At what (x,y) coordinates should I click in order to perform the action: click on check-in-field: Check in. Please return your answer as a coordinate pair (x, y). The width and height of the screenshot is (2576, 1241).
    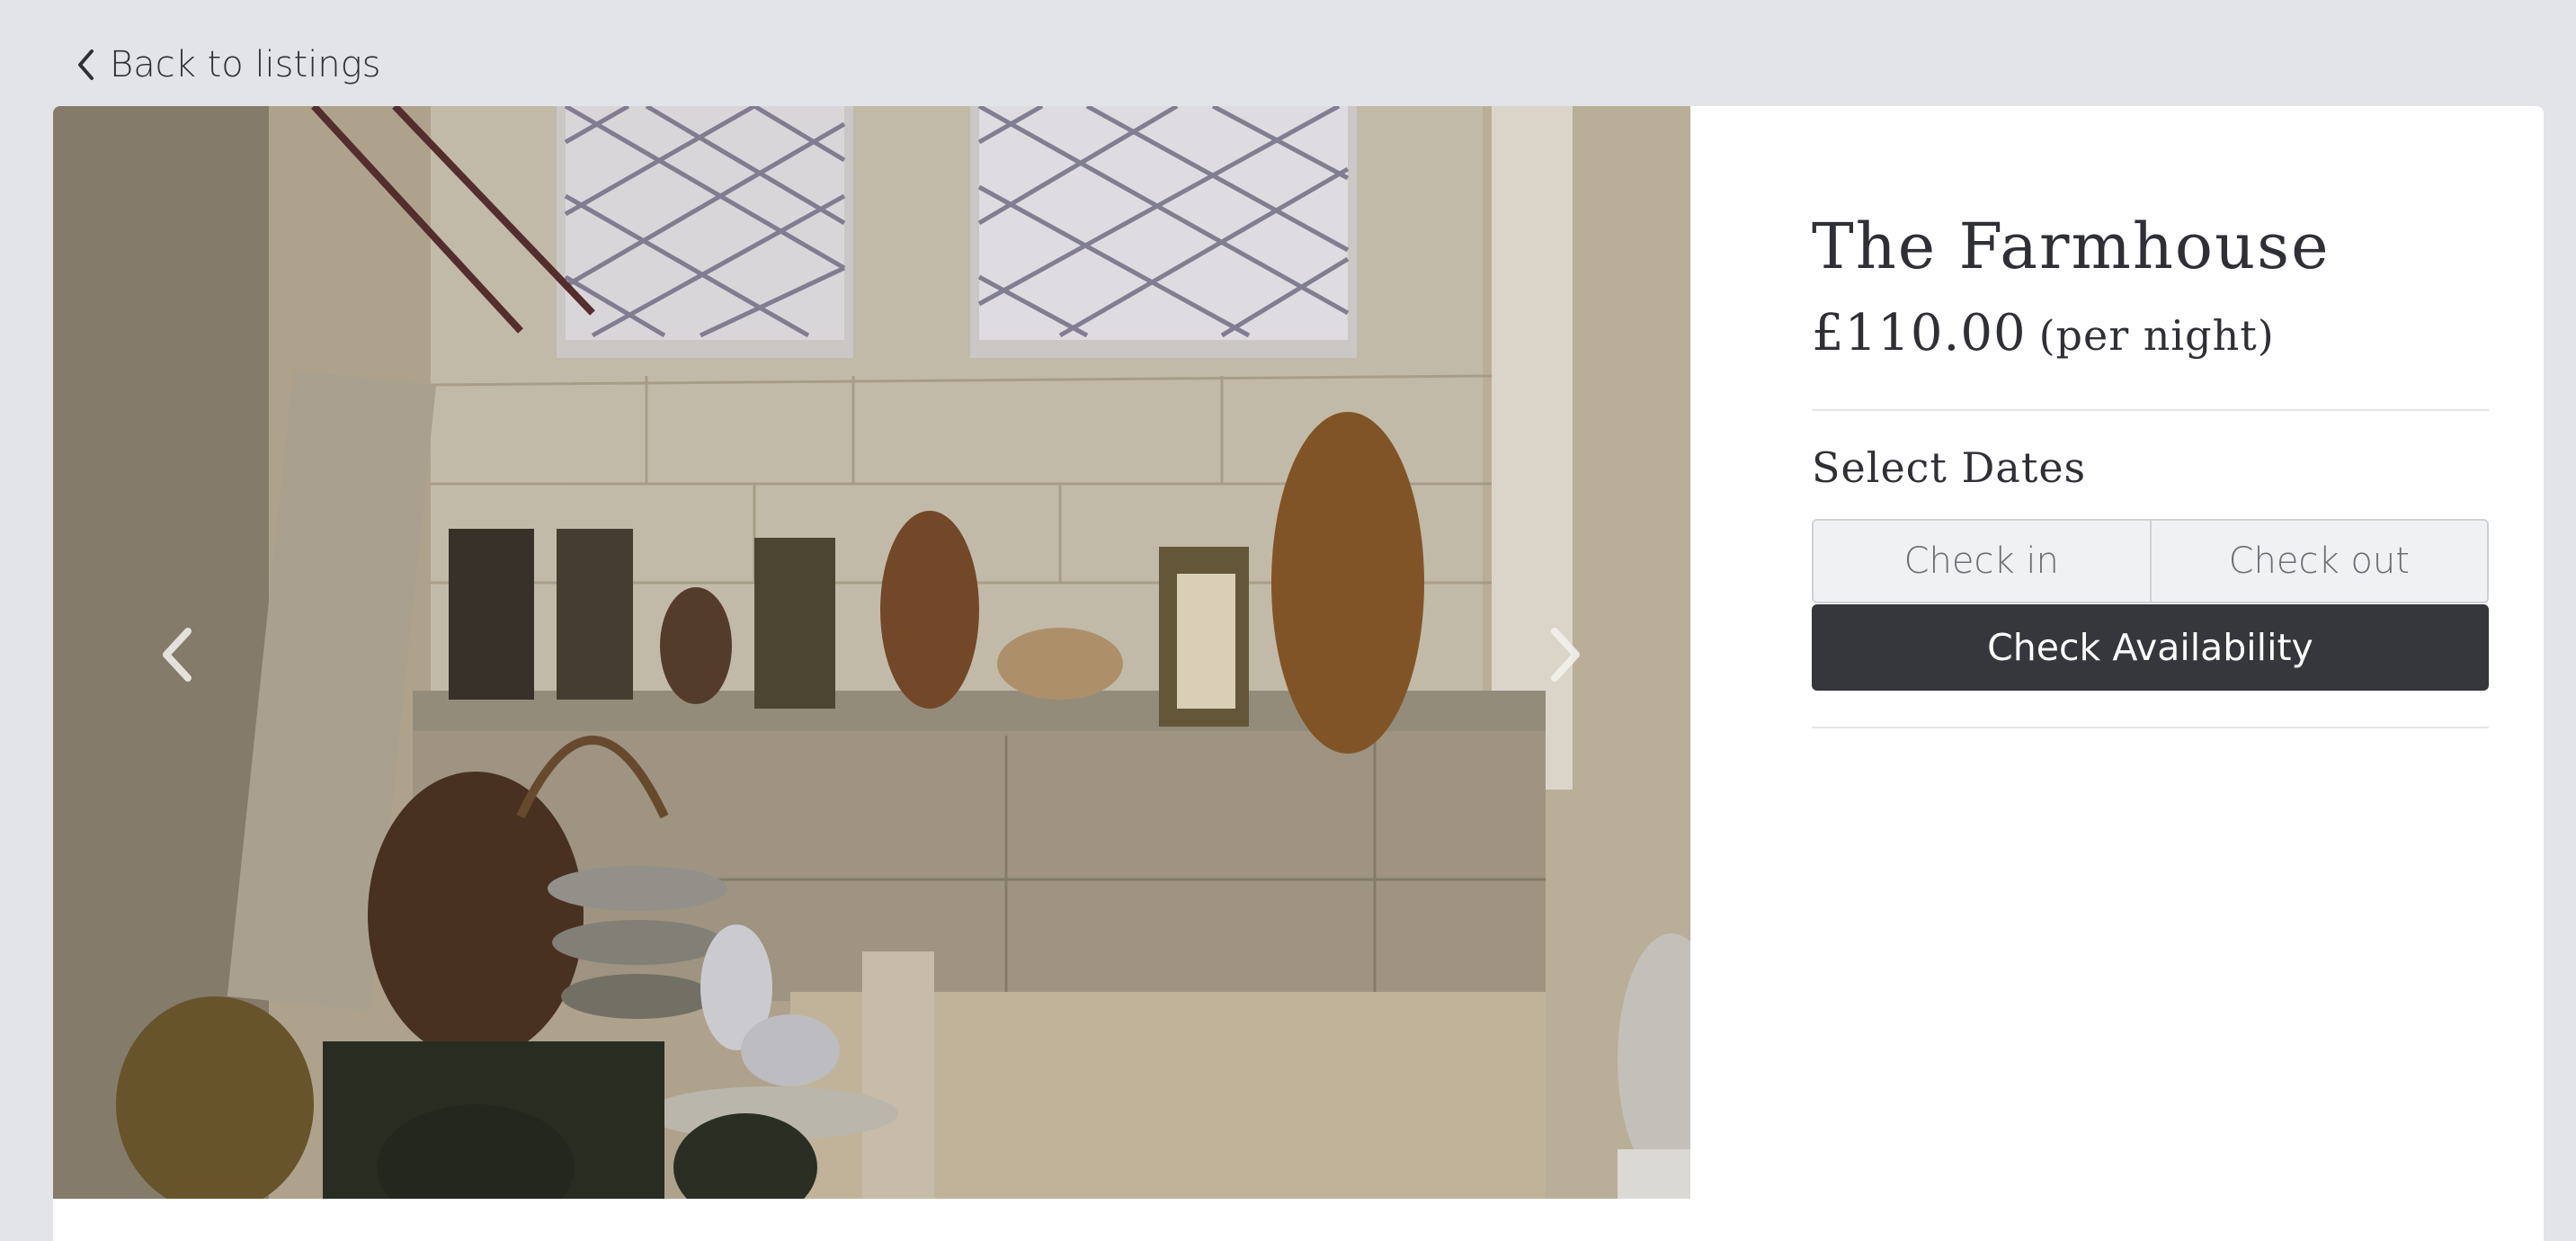
    Looking at the image, I should click on (1982, 561).